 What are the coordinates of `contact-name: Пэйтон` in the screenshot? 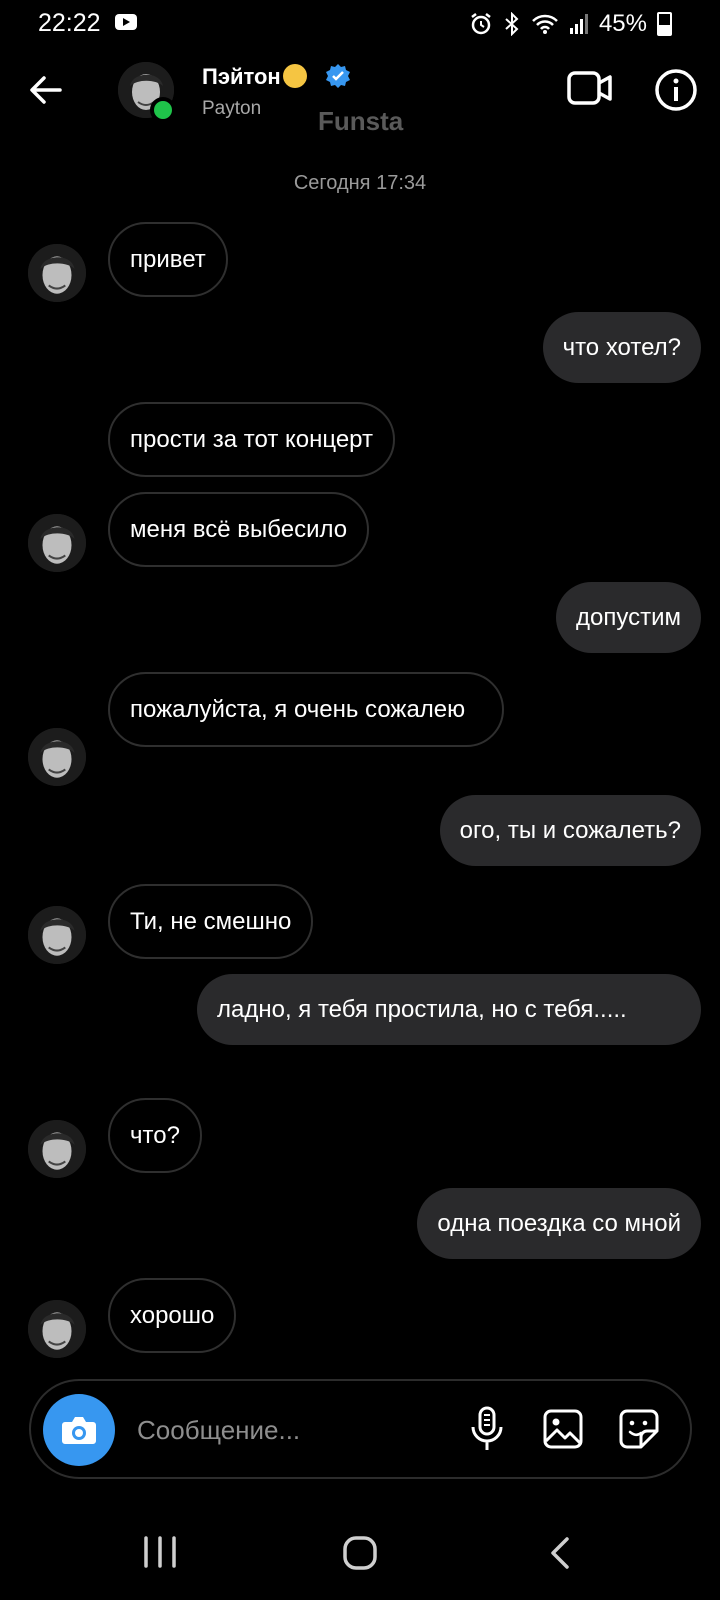 It's located at (254, 77).